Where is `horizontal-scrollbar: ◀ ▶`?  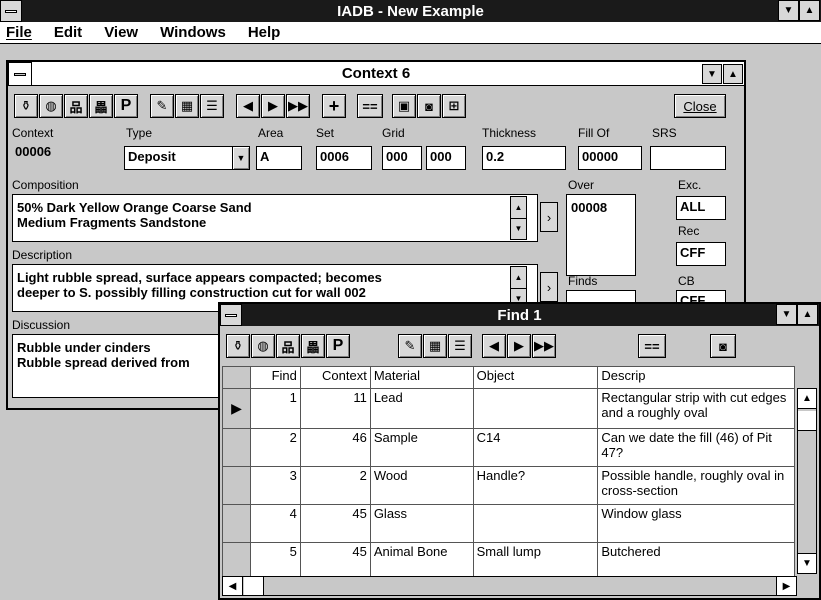 horizontal-scrollbar: ◀ ▶ is located at coordinates (509, 586).